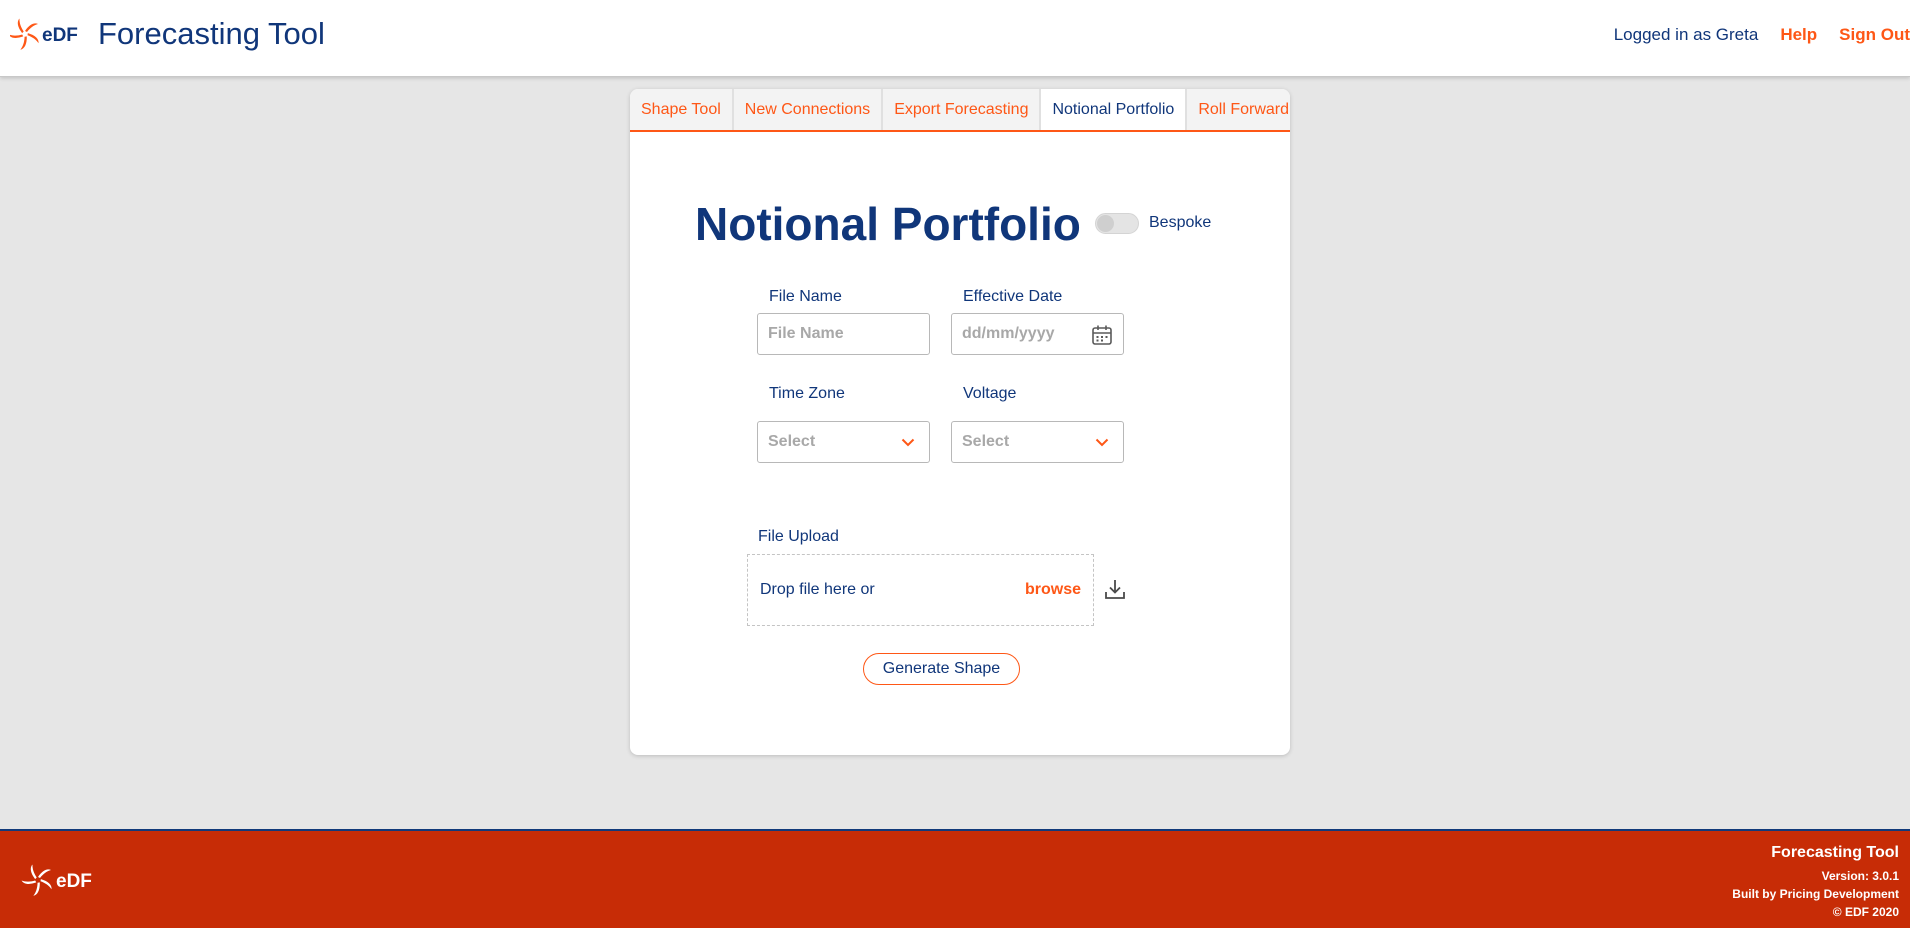 This screenshot has width=1910, height=928. I want to click on brand: eDF Forecasting Tool, so click(167, 34).